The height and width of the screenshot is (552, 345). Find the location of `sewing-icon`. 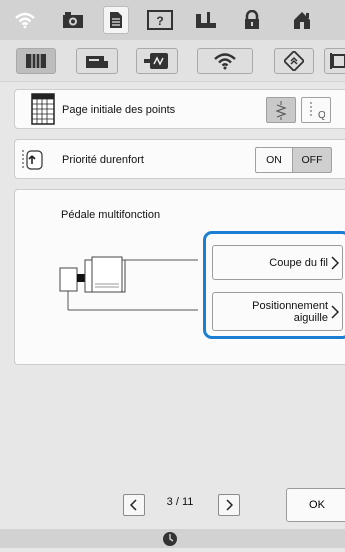

sewing-icon is located at coordinates (206, 20).